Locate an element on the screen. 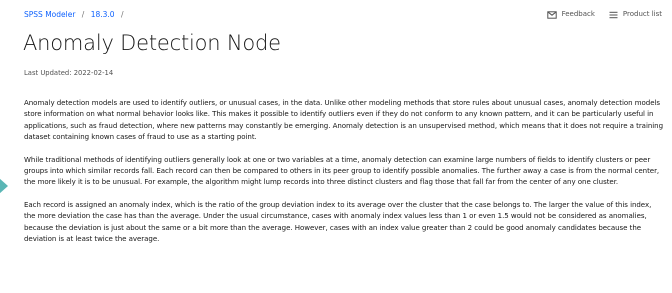 This screenshot has width=672, height=293. last-updated: Last Updated: 2022-02-14 is located at coordinates (69, 73).